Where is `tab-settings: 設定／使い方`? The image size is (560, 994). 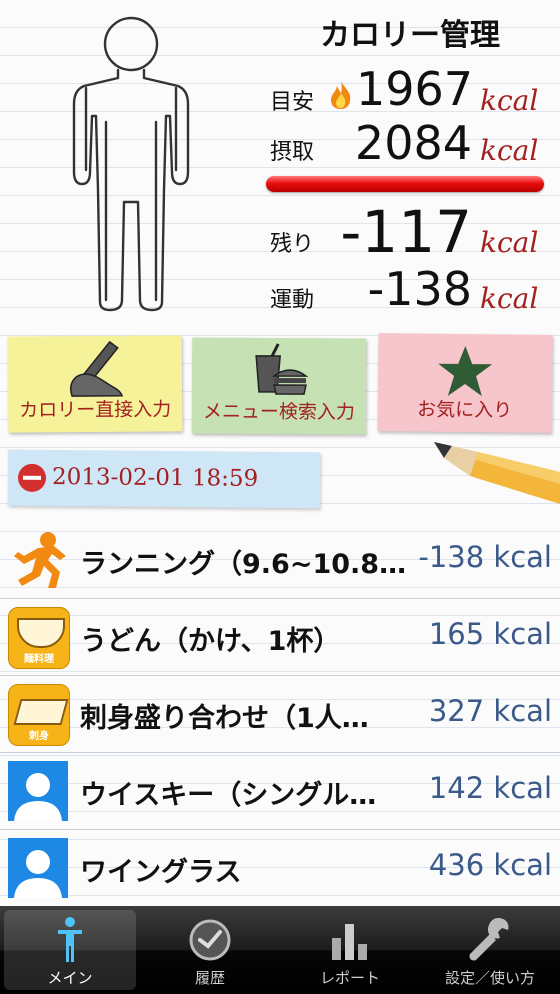 tab-settings: 設定／使い方 is located at coordinates (490, 950).